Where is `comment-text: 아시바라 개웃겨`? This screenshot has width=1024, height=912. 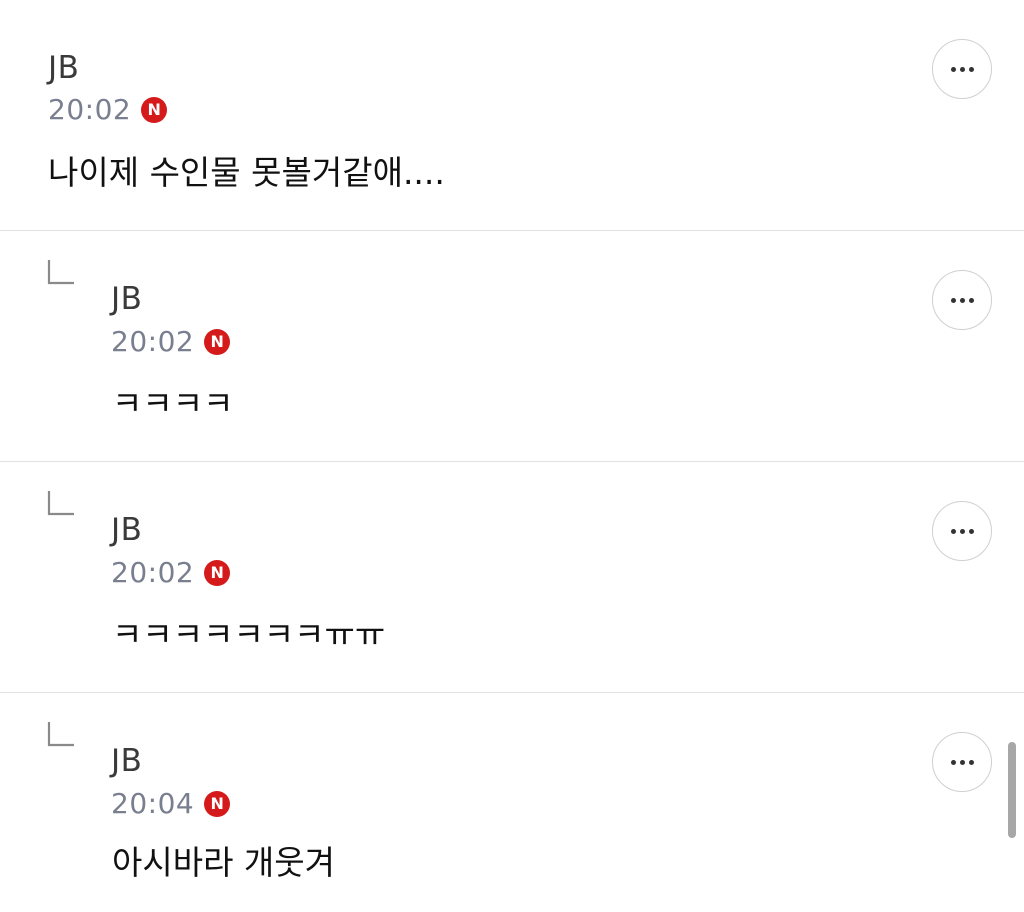 comment-text: 아시바라 개웃겨 is located at coordinates (224, 862).